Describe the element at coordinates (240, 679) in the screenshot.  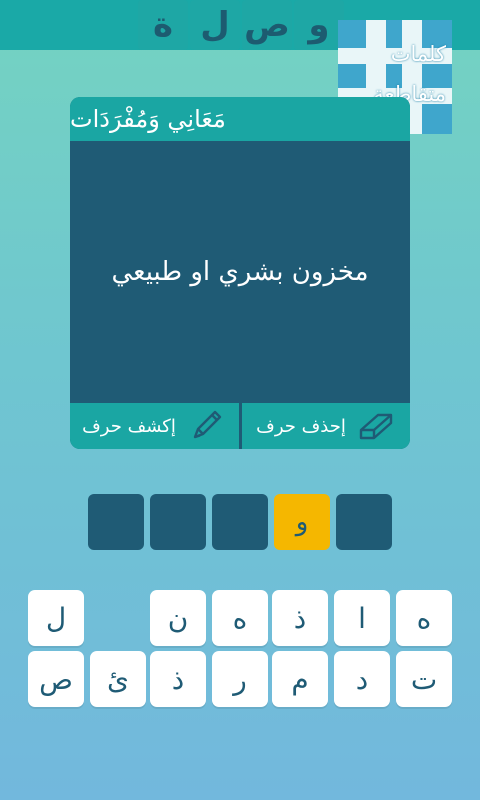
I see `letter-key: ر` at that location.